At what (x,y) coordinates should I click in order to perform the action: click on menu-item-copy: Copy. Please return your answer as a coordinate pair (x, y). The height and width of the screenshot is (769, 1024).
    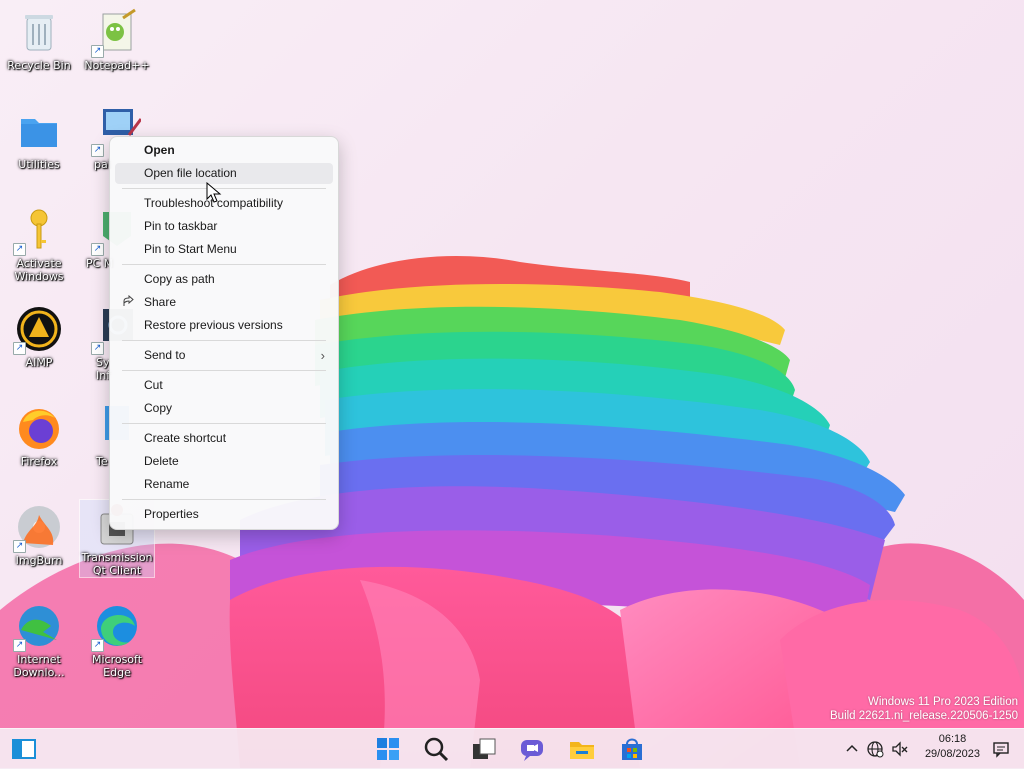
    Looking at the image, I should click on (224, 408).